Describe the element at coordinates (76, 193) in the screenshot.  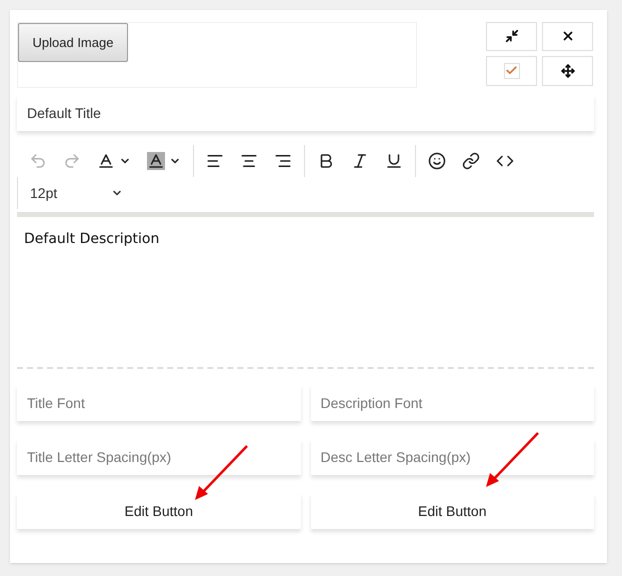
I see `font-size-dropdown: 12pt` at that location.